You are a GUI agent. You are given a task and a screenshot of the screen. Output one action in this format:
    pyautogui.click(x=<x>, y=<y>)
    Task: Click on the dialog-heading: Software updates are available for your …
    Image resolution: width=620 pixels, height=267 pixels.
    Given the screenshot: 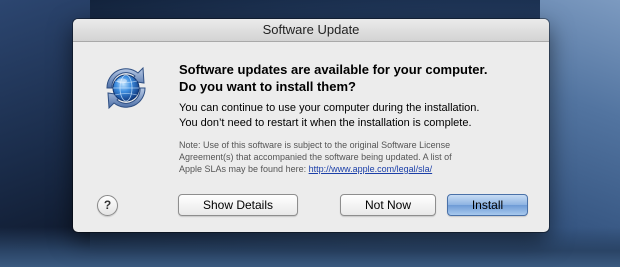 What is the action you would take?
    pyautogui.click(x=359, y=78)
    